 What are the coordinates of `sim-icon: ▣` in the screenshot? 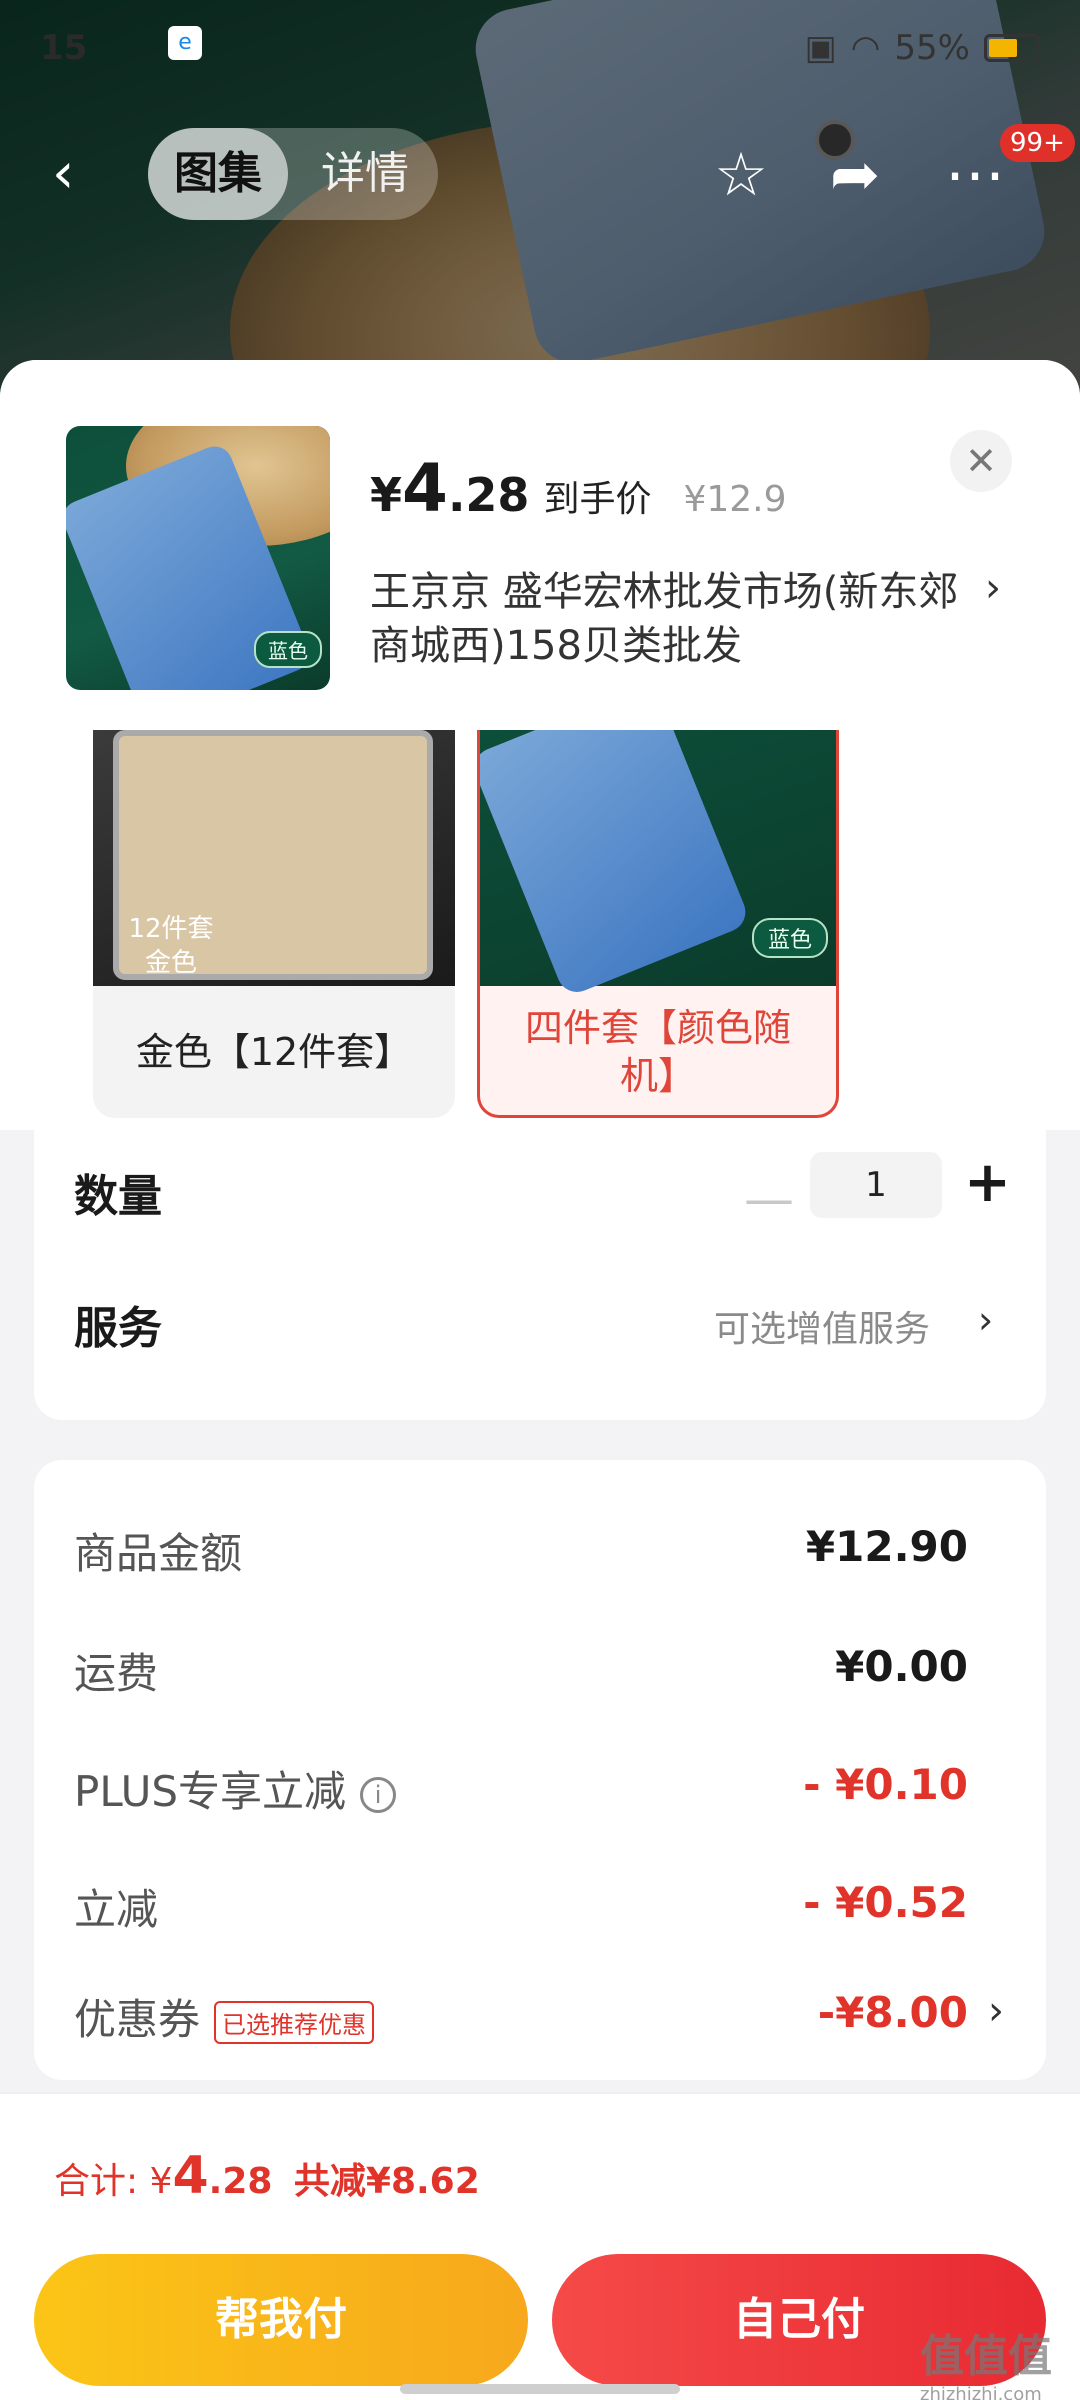 It's located at (820, 48).